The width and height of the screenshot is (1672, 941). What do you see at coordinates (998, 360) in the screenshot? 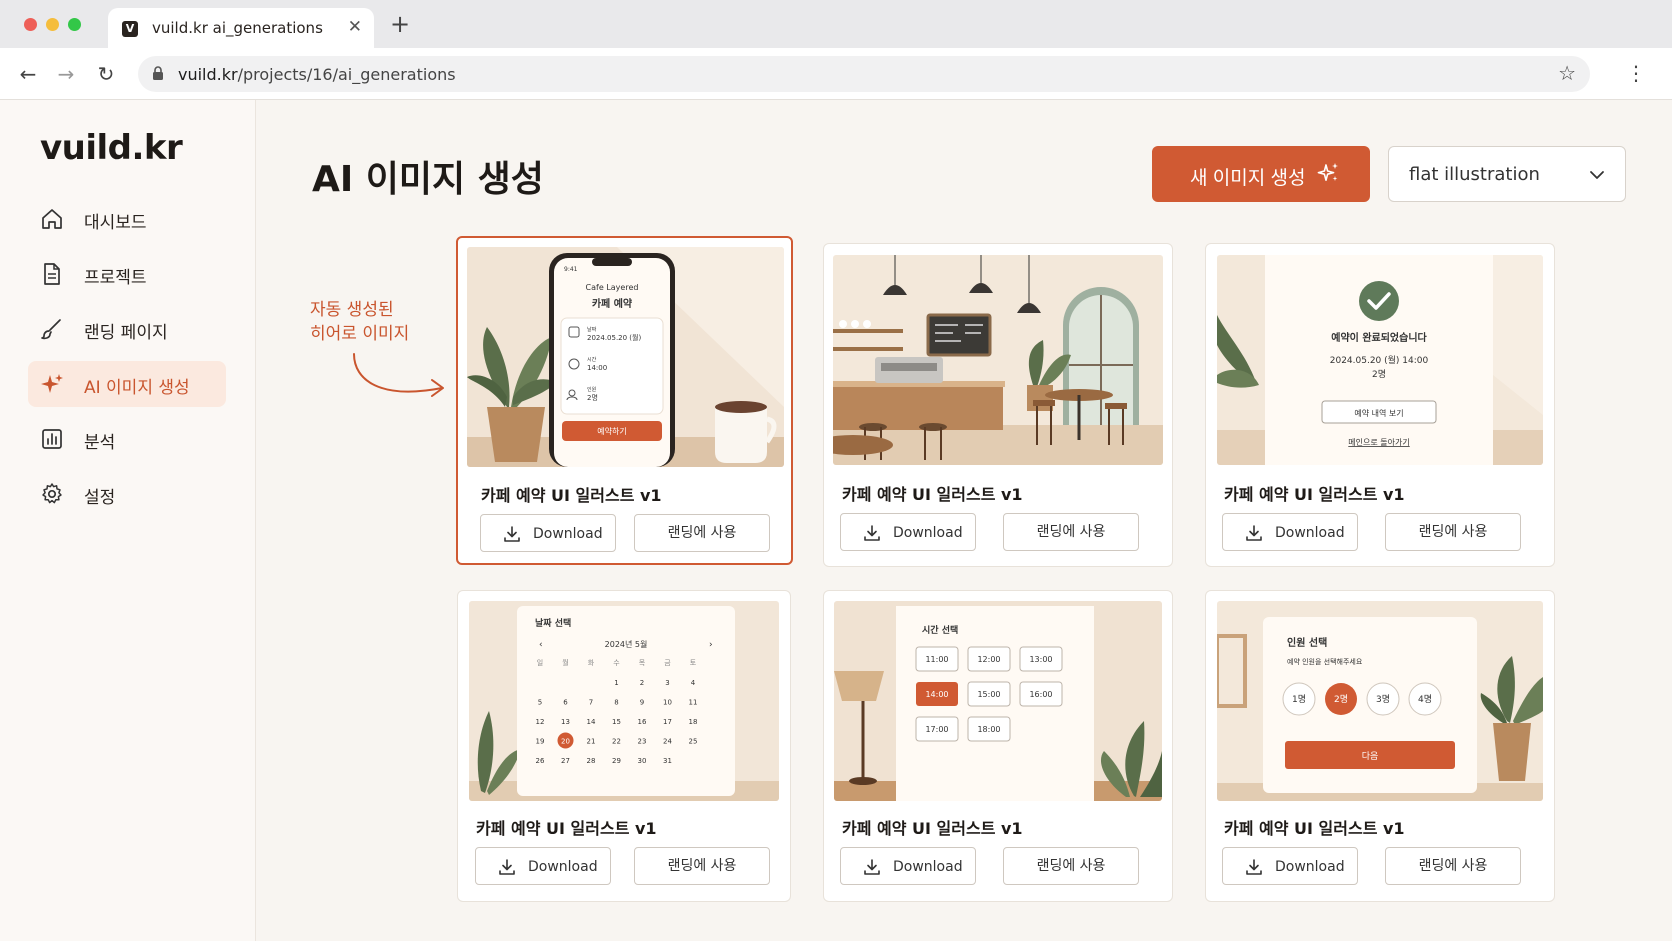
I see `card-image` at bounding box center [998, 360].